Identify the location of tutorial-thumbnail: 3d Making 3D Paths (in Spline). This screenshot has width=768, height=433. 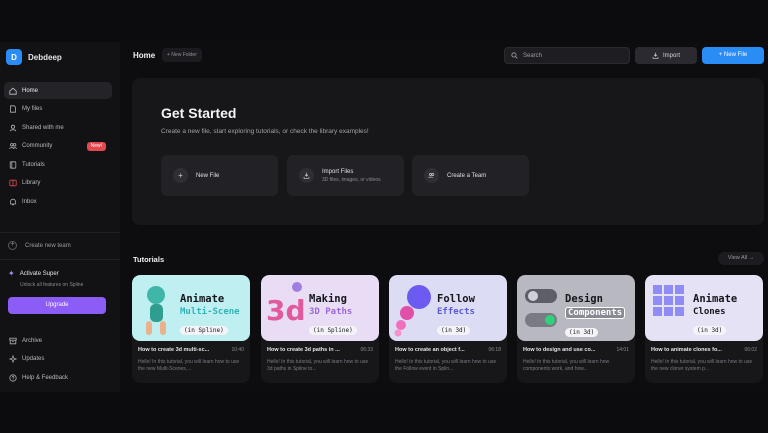
(320, 308).